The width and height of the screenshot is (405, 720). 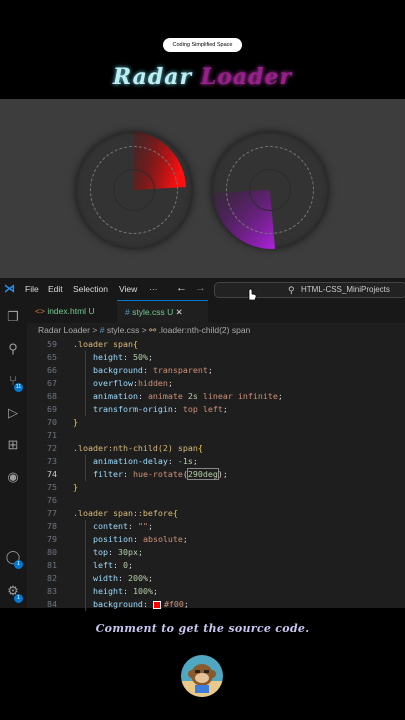 What do you see at coordinates (200, 448) in the screenshot?
I see `code-token: {` at bounding box center [200, 448].